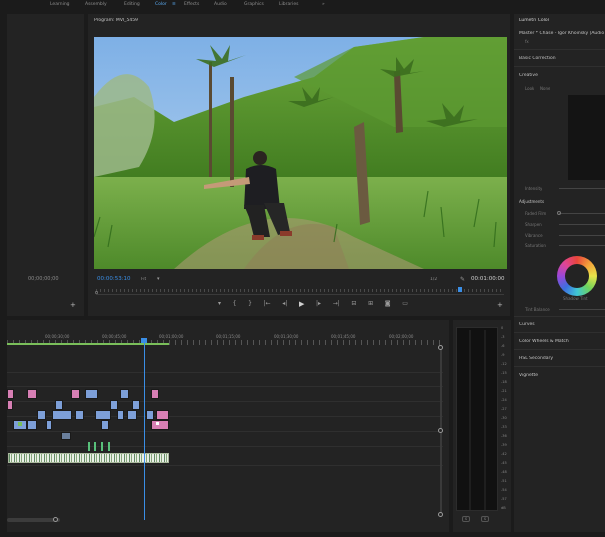 The image size is (605, 537). I want to click on extract-icon: ⊞, so click(370, 304).